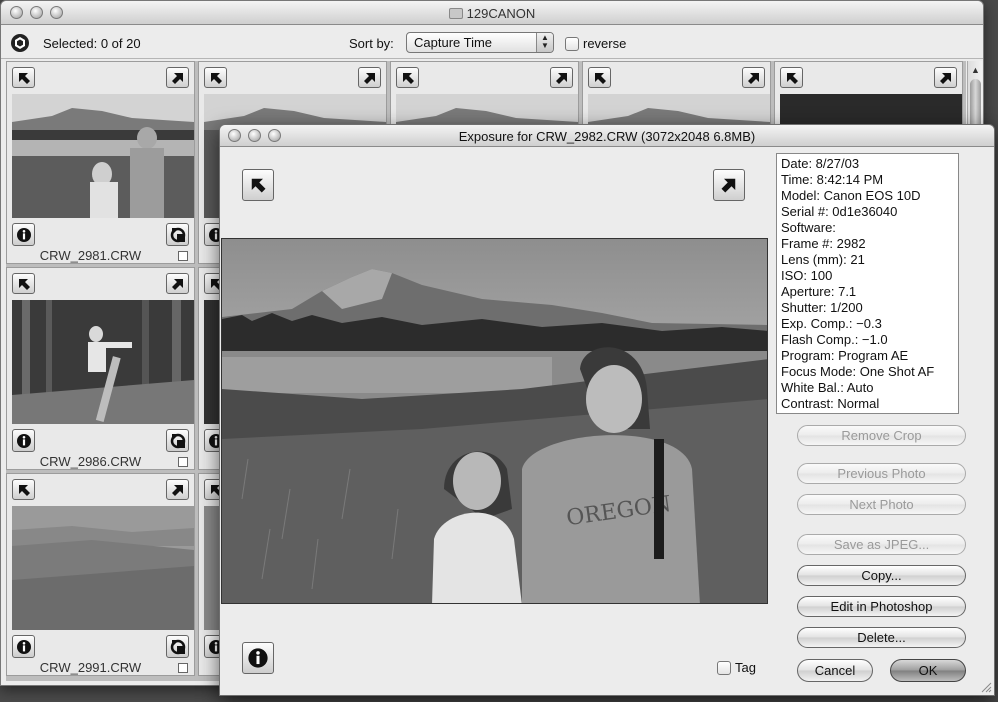  What do you see at coordinates (975, 70) in the screenshot?
I see `scroll-up-icon: ▲` at bounding box center [975, 70].